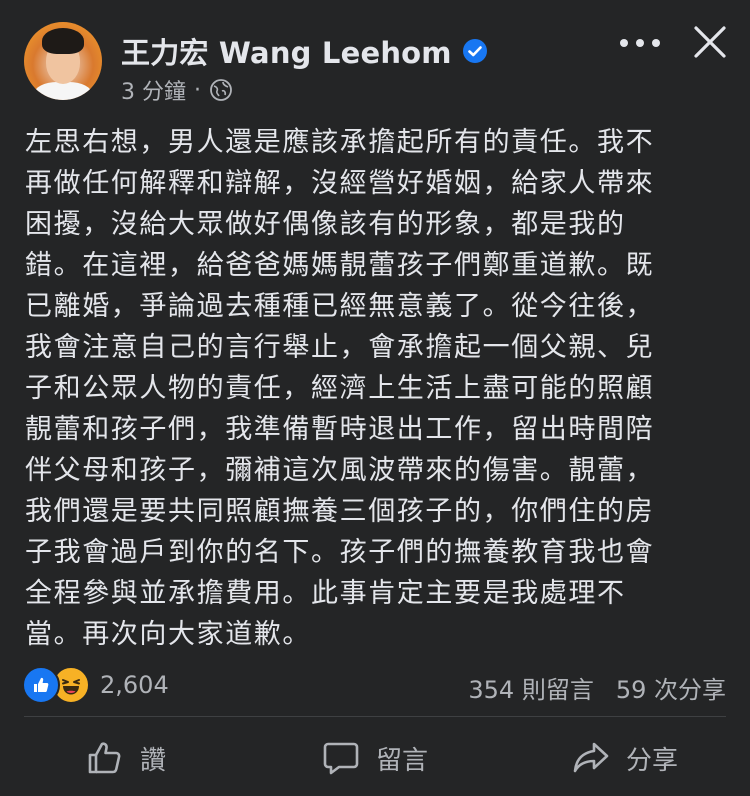 The image size is (750, 796). I want to click on globe-icon, so click(221, 90).